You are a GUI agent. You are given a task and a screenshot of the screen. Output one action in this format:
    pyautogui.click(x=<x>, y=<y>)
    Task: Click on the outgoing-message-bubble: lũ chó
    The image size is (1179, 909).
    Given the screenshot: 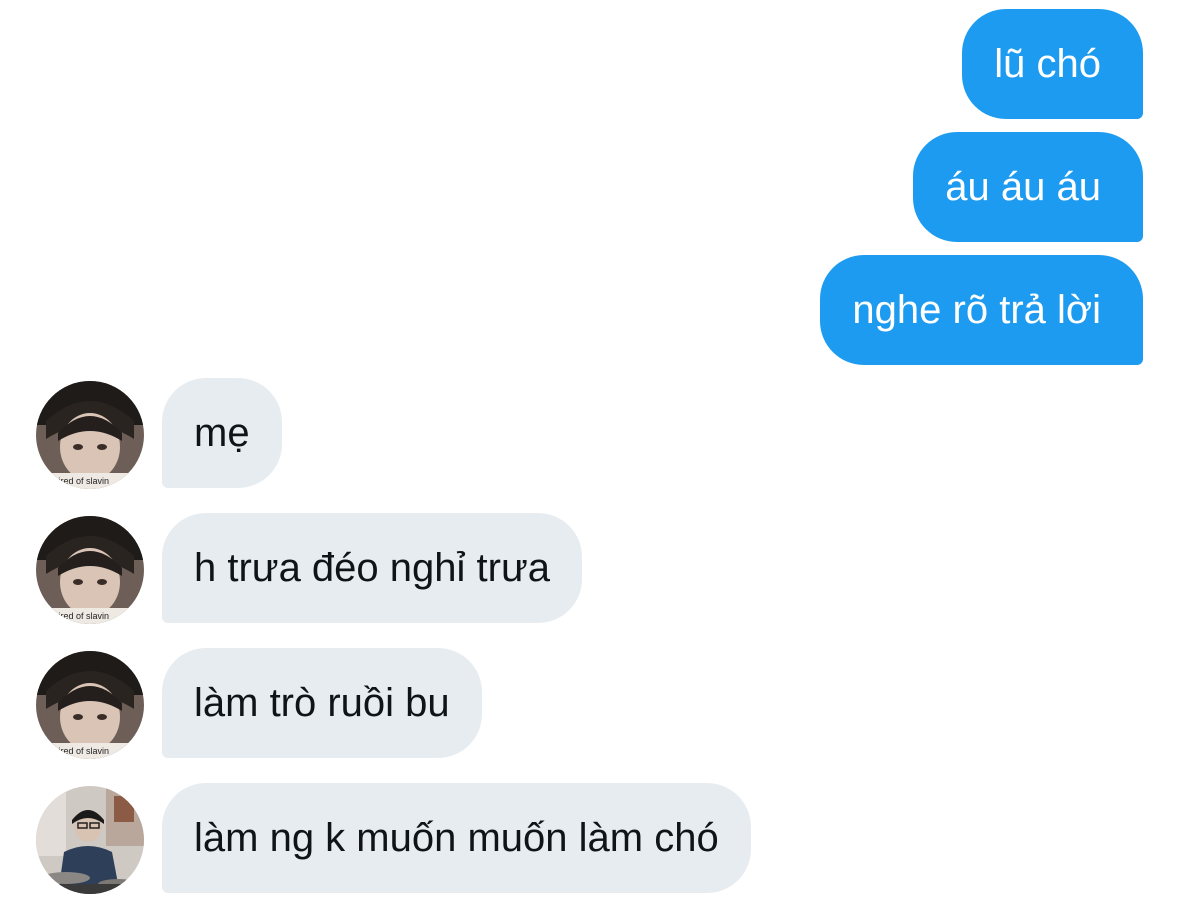 What is the action you would take?
    pyautogui.click(x=1052, y=64)
    